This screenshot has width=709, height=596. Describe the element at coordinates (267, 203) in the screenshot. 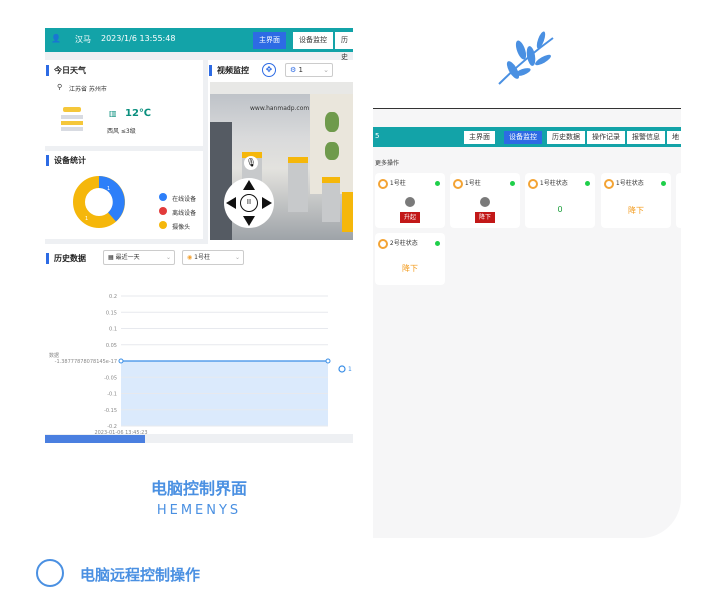

I see `arrow-right-icon` at that location.